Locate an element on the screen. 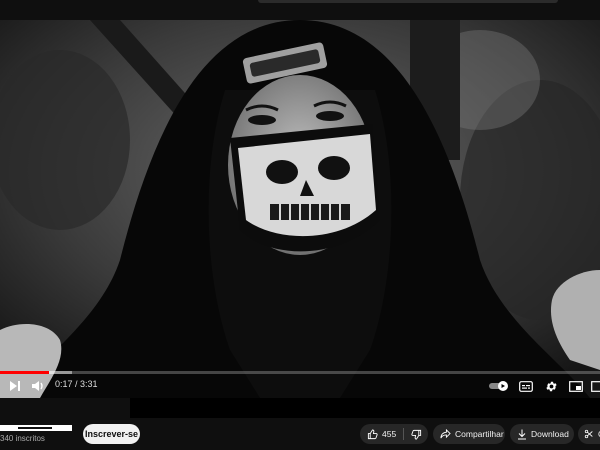  volume-icon is located at coordinates (37, 386).